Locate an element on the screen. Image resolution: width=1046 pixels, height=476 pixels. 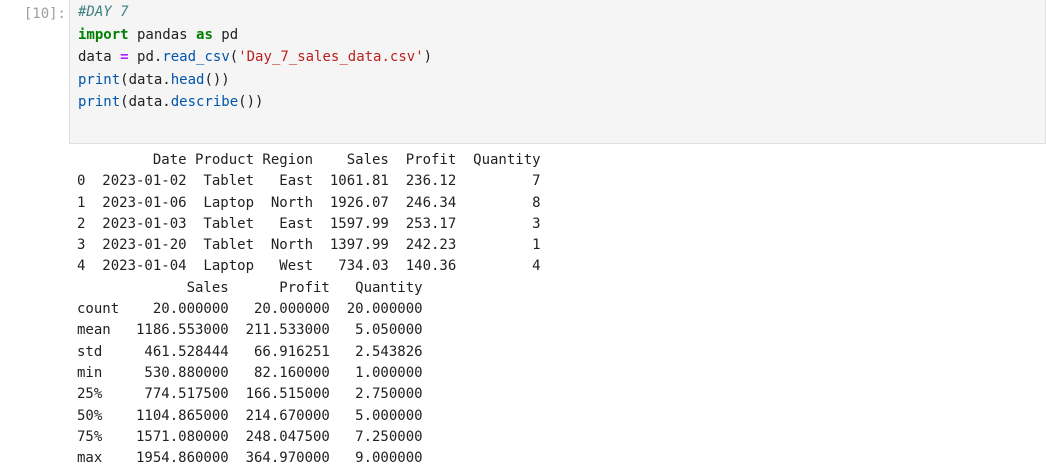
code-token: ( is located at coordinates (234, 57).